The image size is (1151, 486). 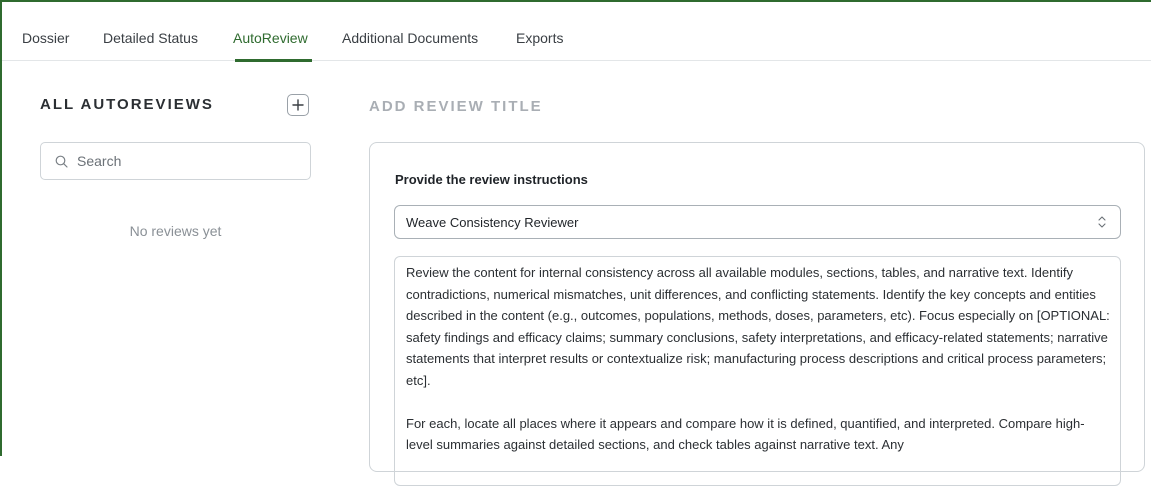 I want to click on add-review-button, so click(x=298, y=105).